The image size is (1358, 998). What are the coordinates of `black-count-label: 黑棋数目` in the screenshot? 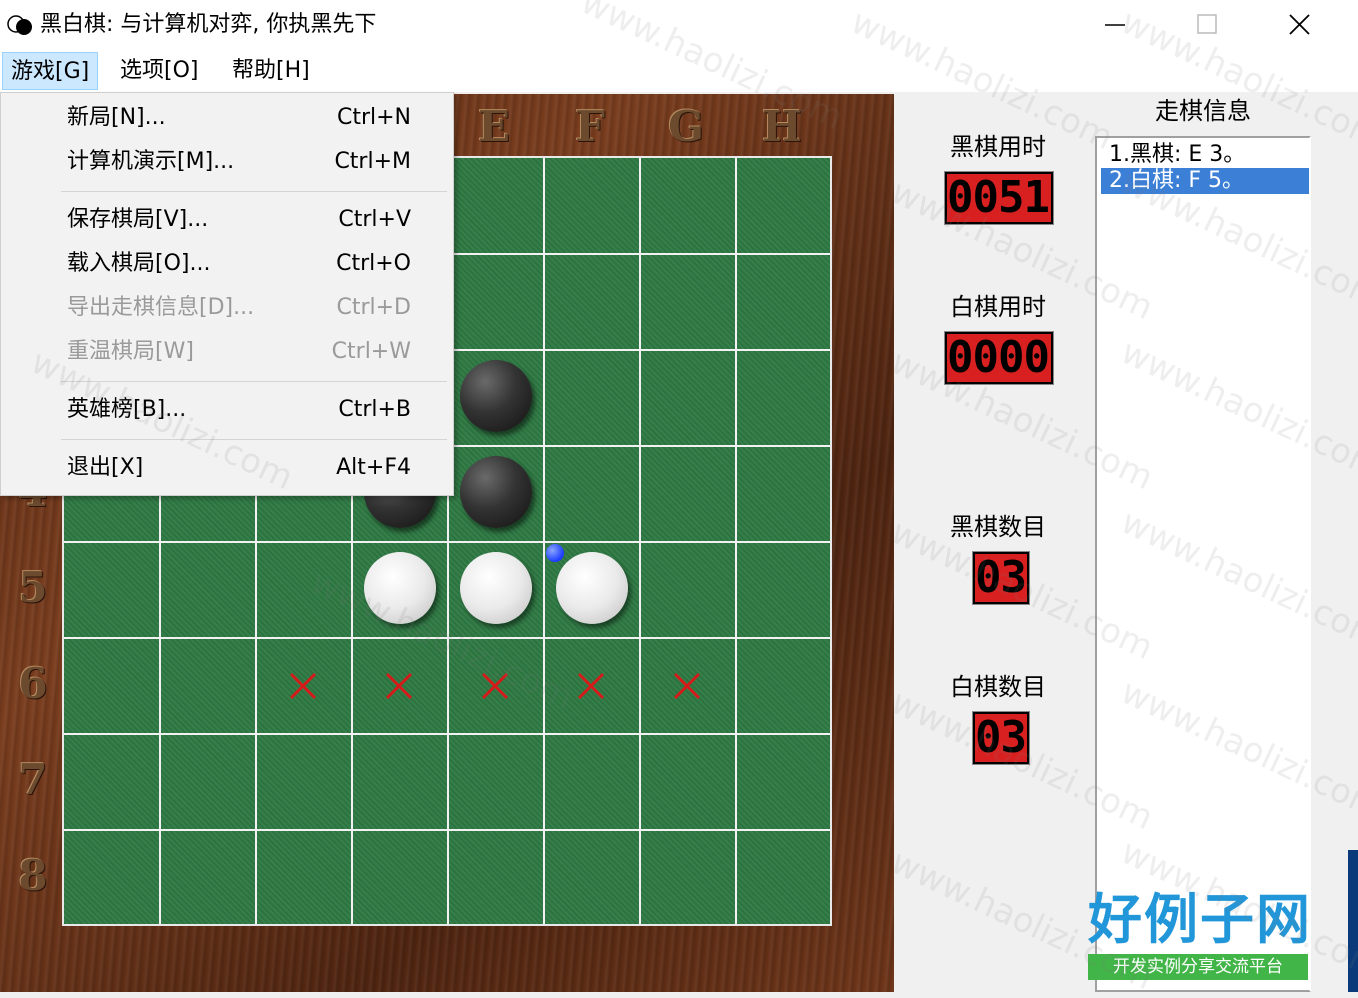 It's located at (998, 527).